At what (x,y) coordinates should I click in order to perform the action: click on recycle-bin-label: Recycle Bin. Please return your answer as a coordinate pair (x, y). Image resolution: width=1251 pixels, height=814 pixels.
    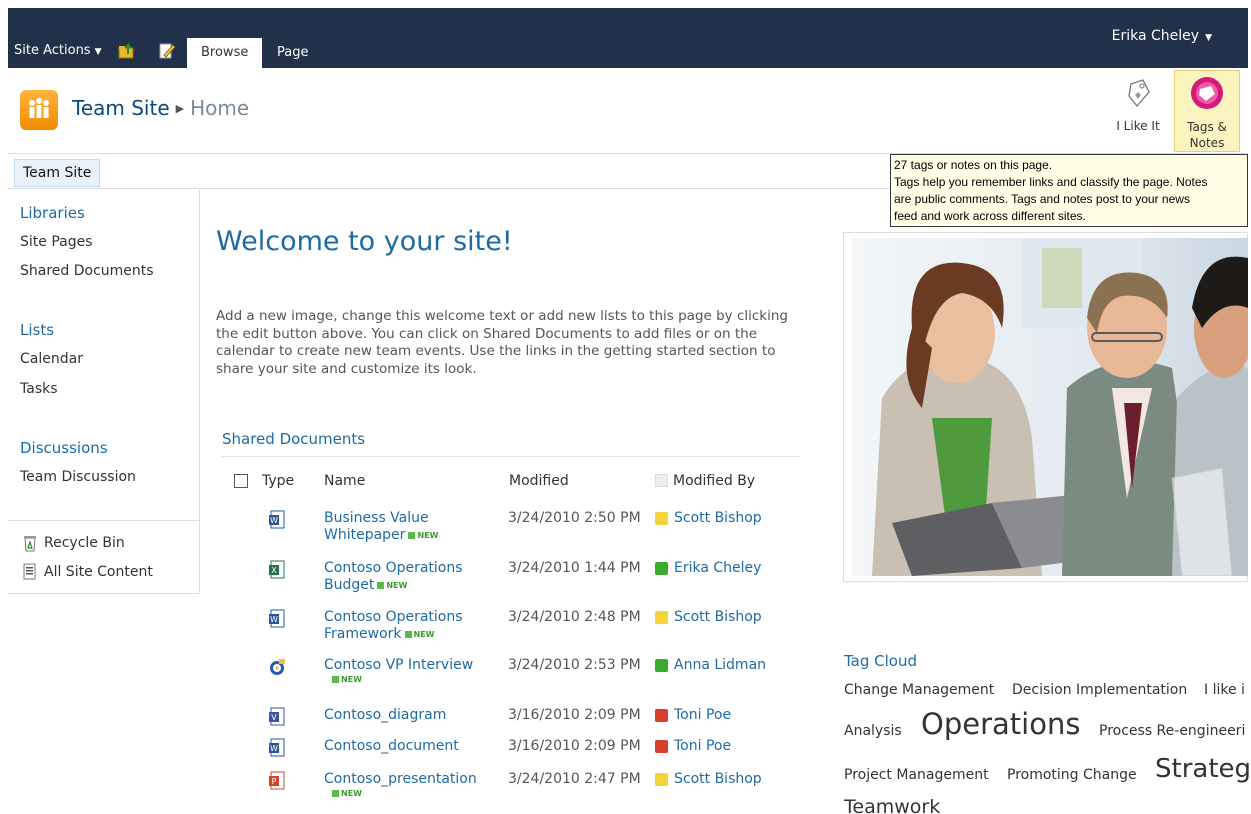
    Looking at the image, I should click on (84, 543).